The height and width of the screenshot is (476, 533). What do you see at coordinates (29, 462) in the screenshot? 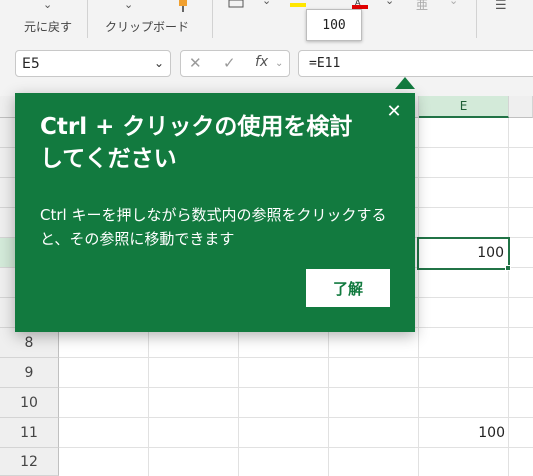
I see `row-header-12: 12` at bounding box center [29, 462].